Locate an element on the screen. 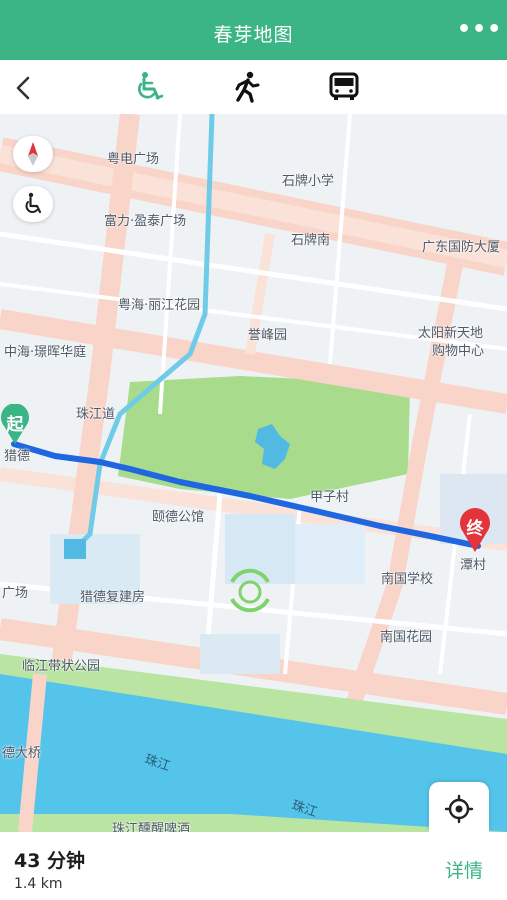 The image size is (507, 900). map-label: 石牌小学 is located at coordinates (308, 181).